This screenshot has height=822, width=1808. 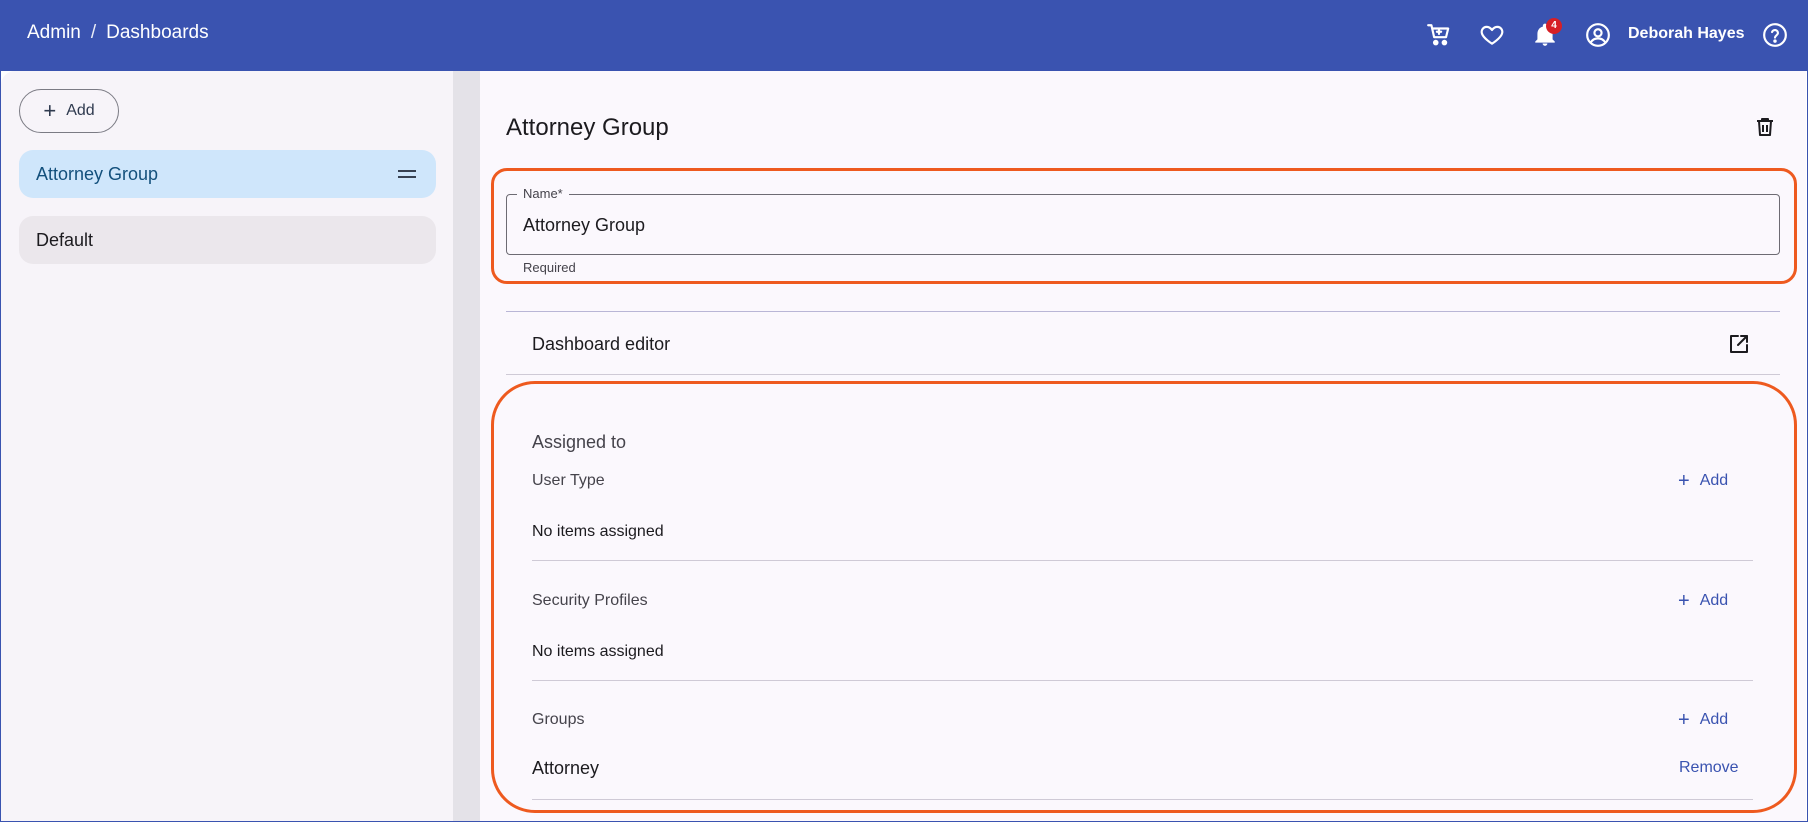 I want to click on cart-icon, so click(x=1439, y=35).